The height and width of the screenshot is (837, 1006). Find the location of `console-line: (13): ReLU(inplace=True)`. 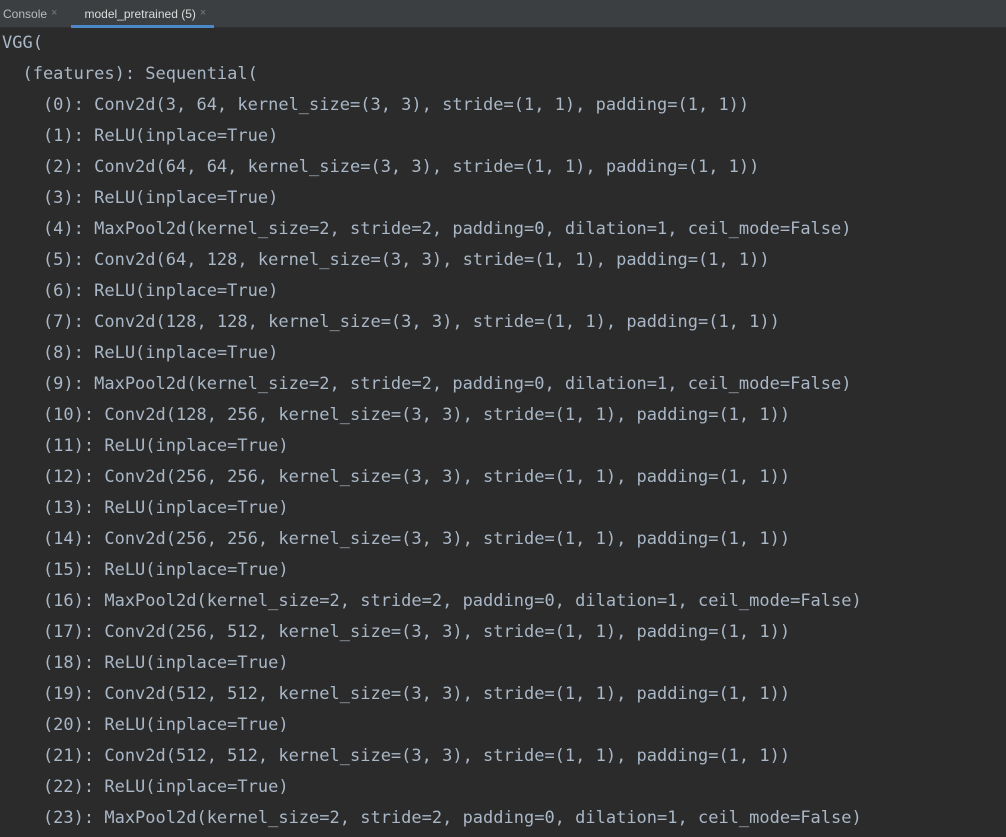

console-line: (13): ReLU(inplace=True) is located at coordinates (145, 508).